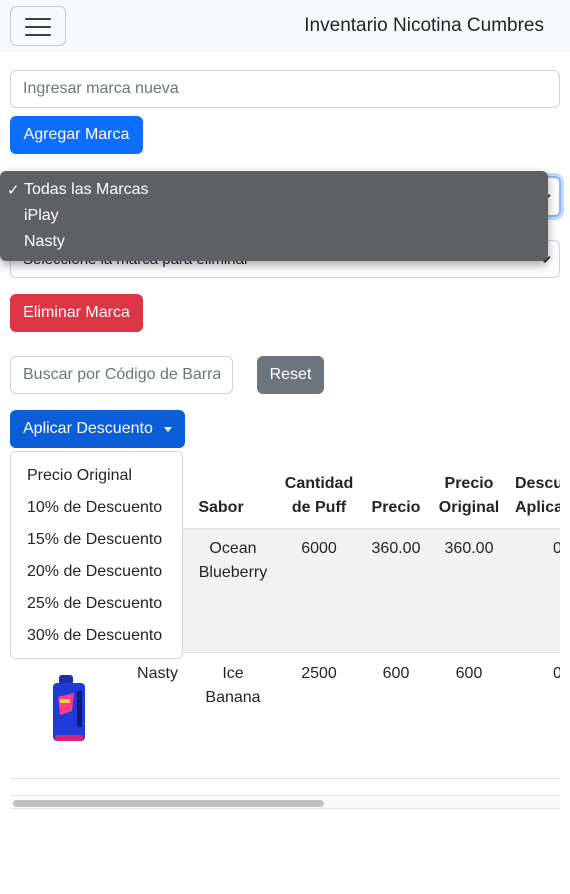 The height and width of the screenshot is (894, 570). Describe the element at coordinates (469, 507) in the screenshot. I see `header-original-line2: Original` at that location.